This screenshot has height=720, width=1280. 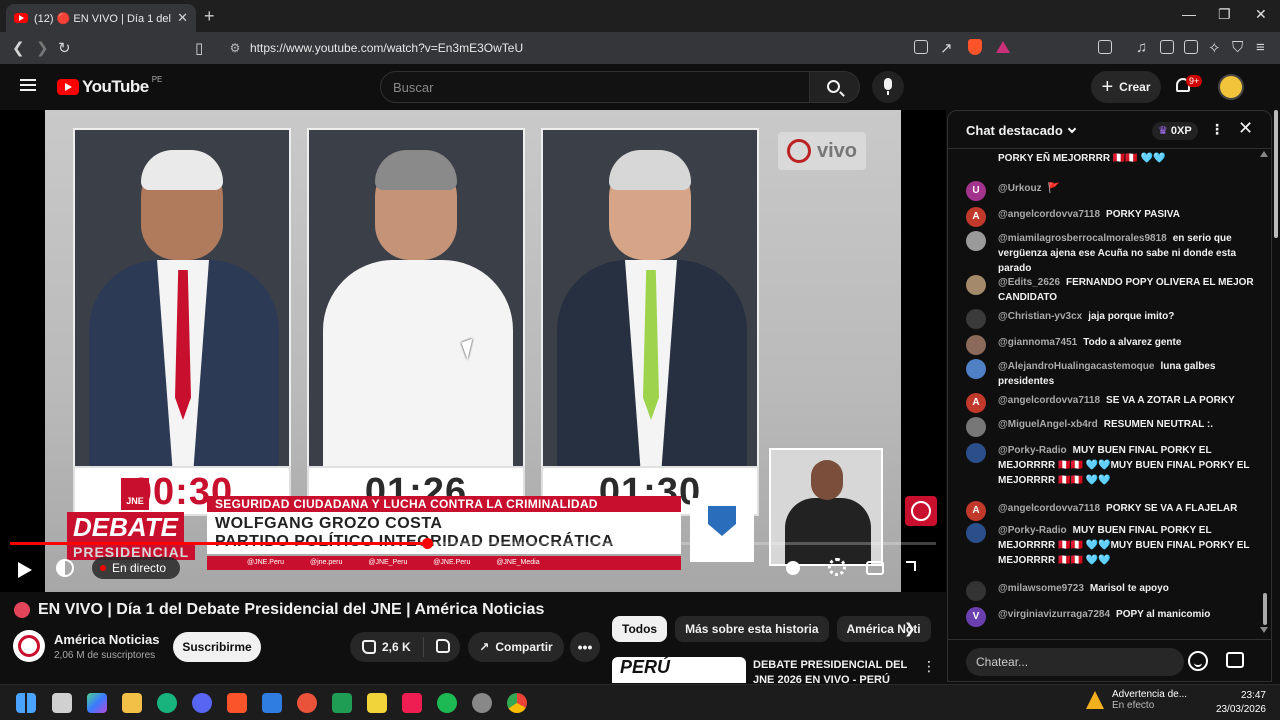 I want to click on copilot-icon, so click(x=97, y=703).